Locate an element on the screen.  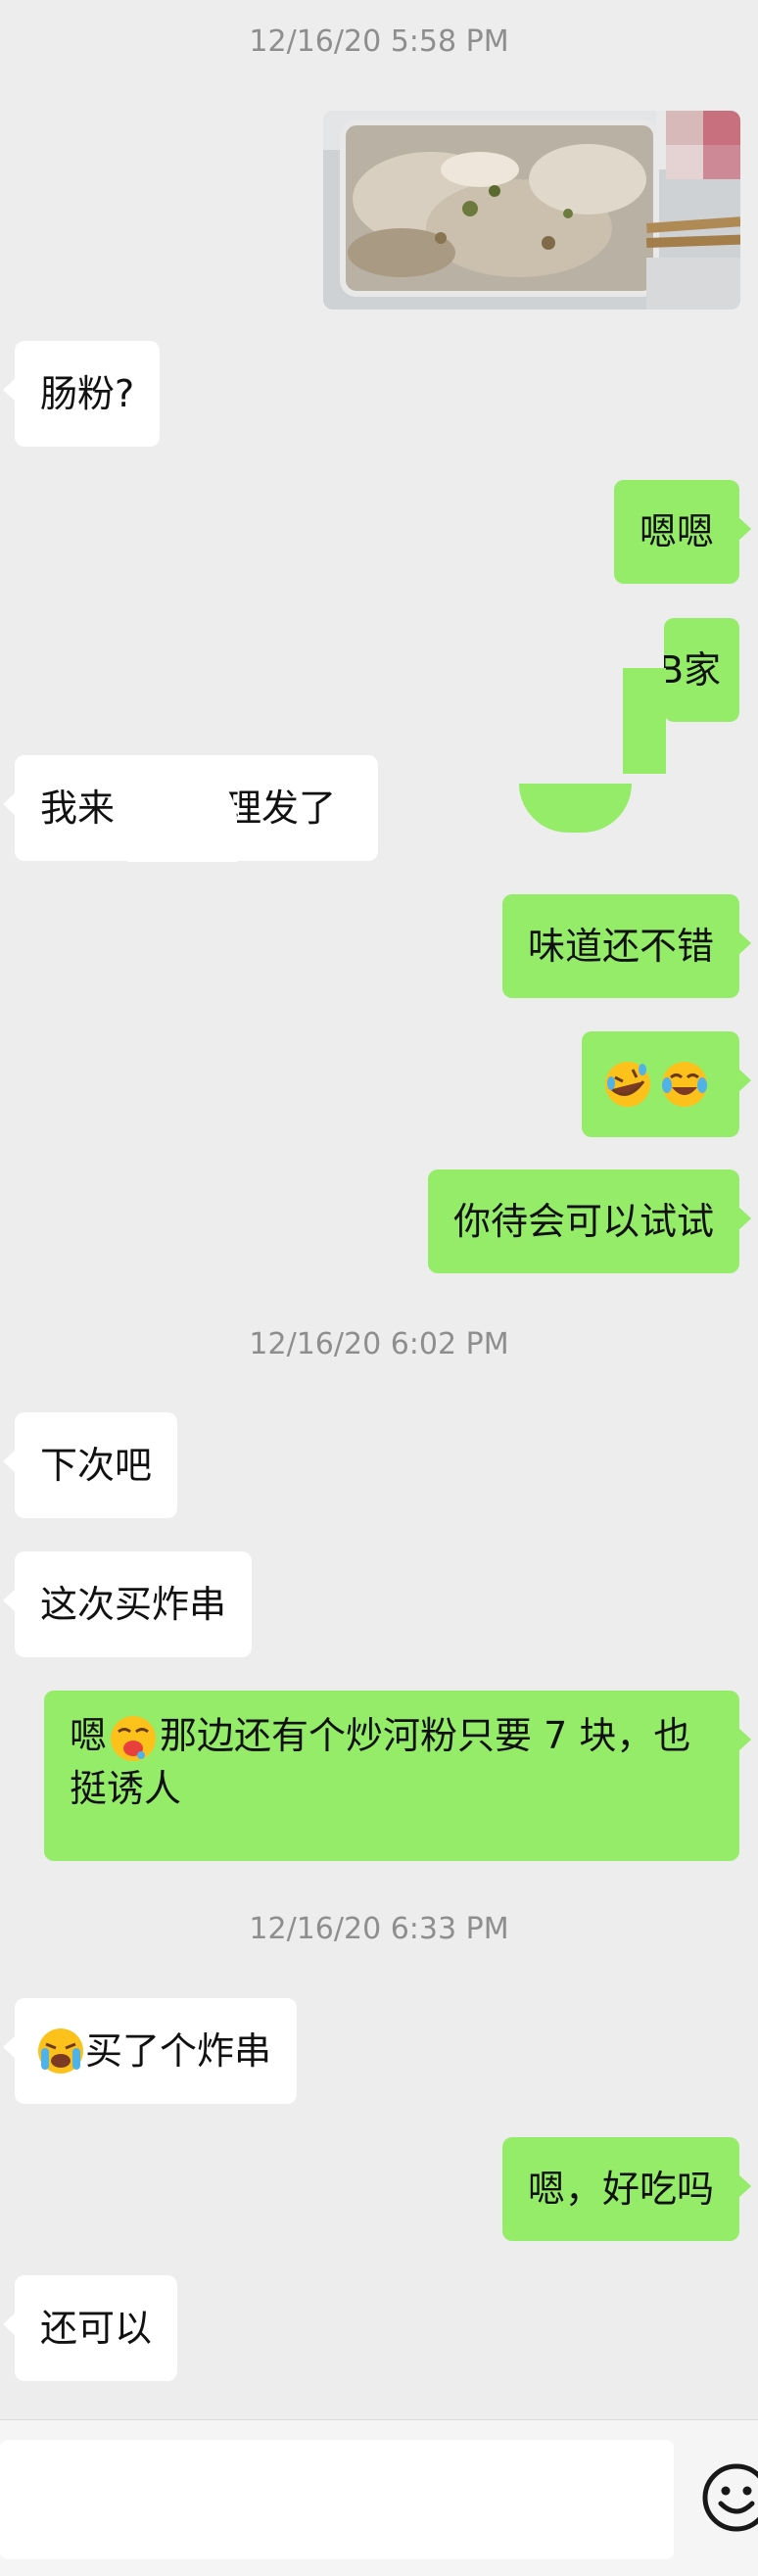
outgoing-message: 你待会可以试试 is located at coordinates (590, 1221).